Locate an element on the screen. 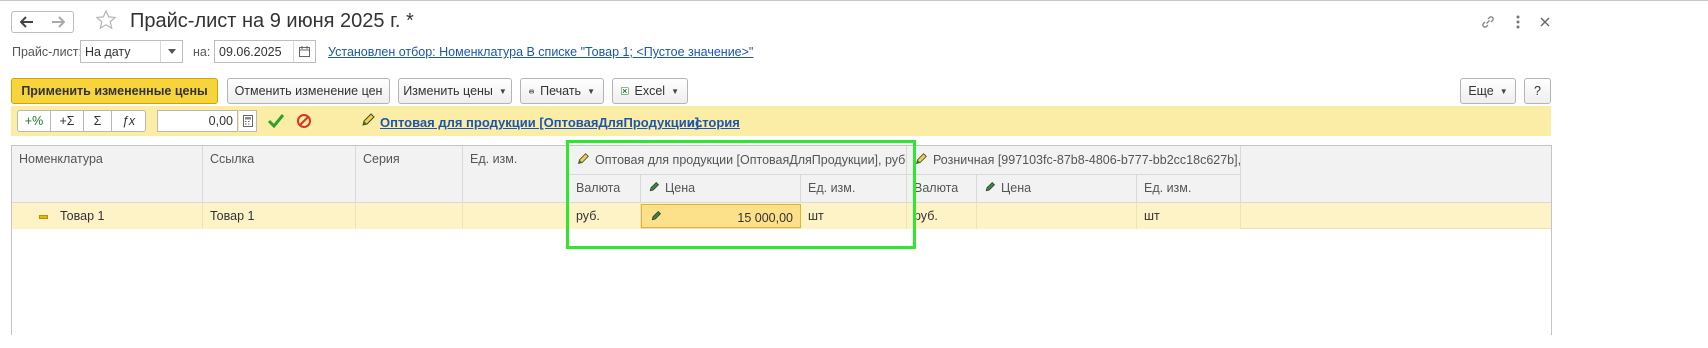 Image resolution: width=1708 pixels, height=348 pixels. column-header-retail-unit: Ед. изм. is located at coordinates (1189, 189).